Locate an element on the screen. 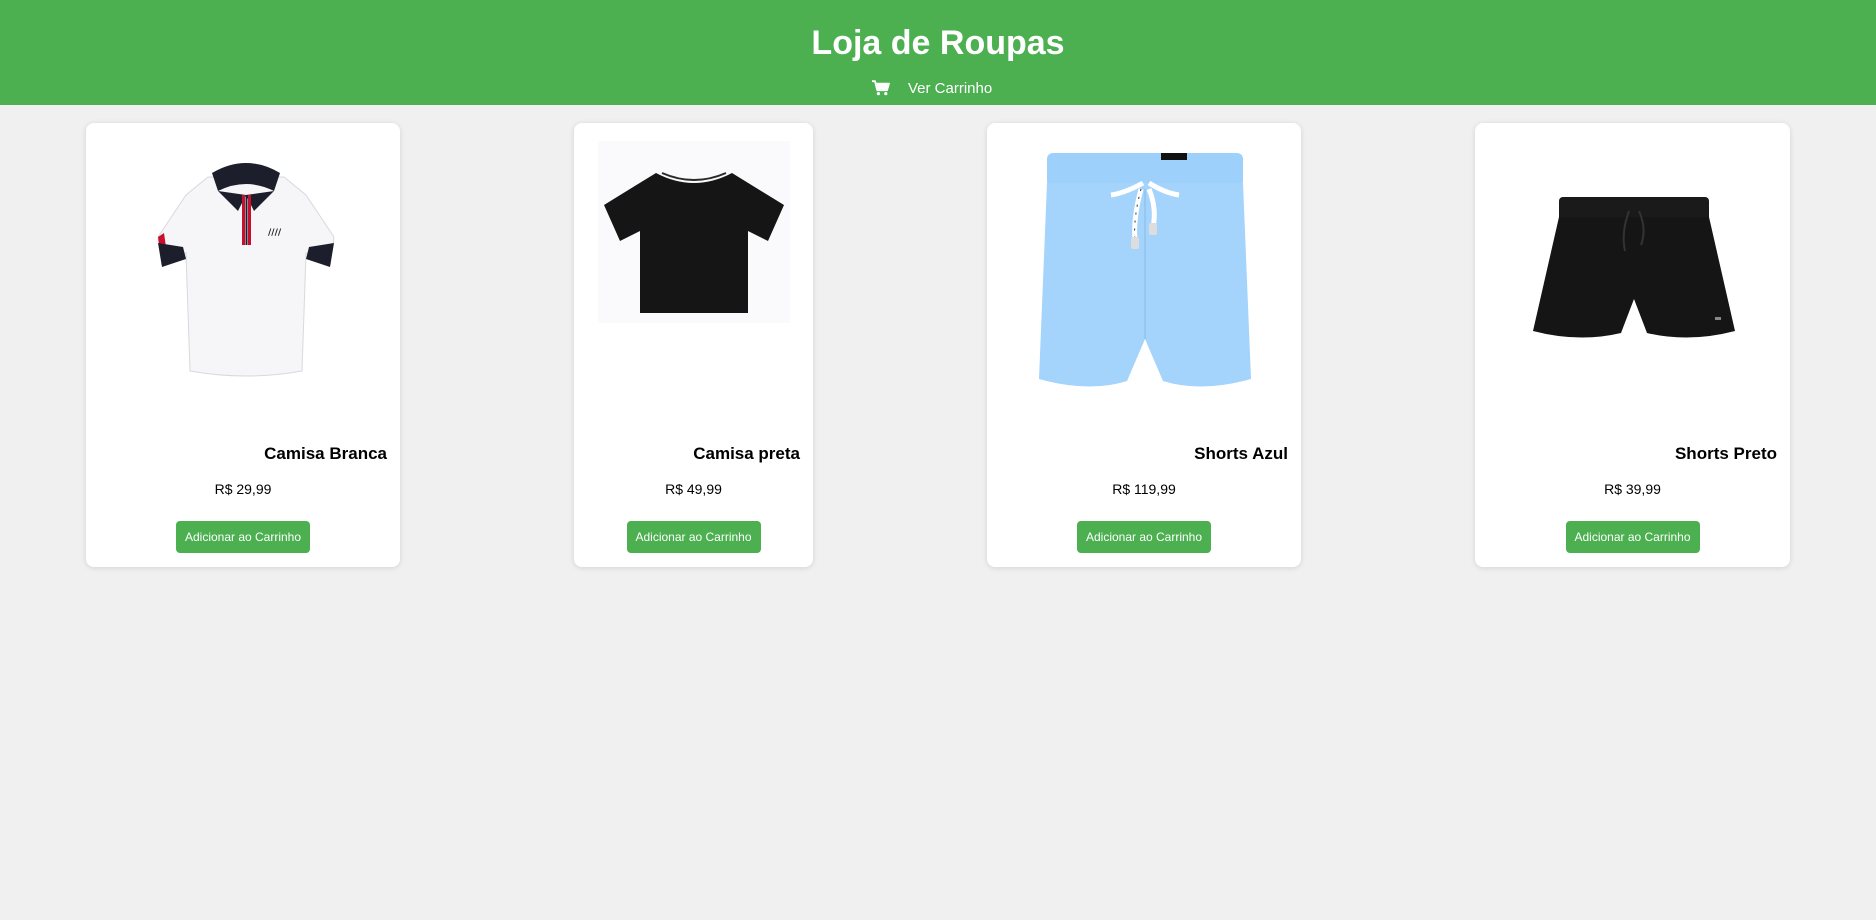 This screenshot has height=920, width=1876. product-name: Shorts Preto is located at coordinates (1725, 453).